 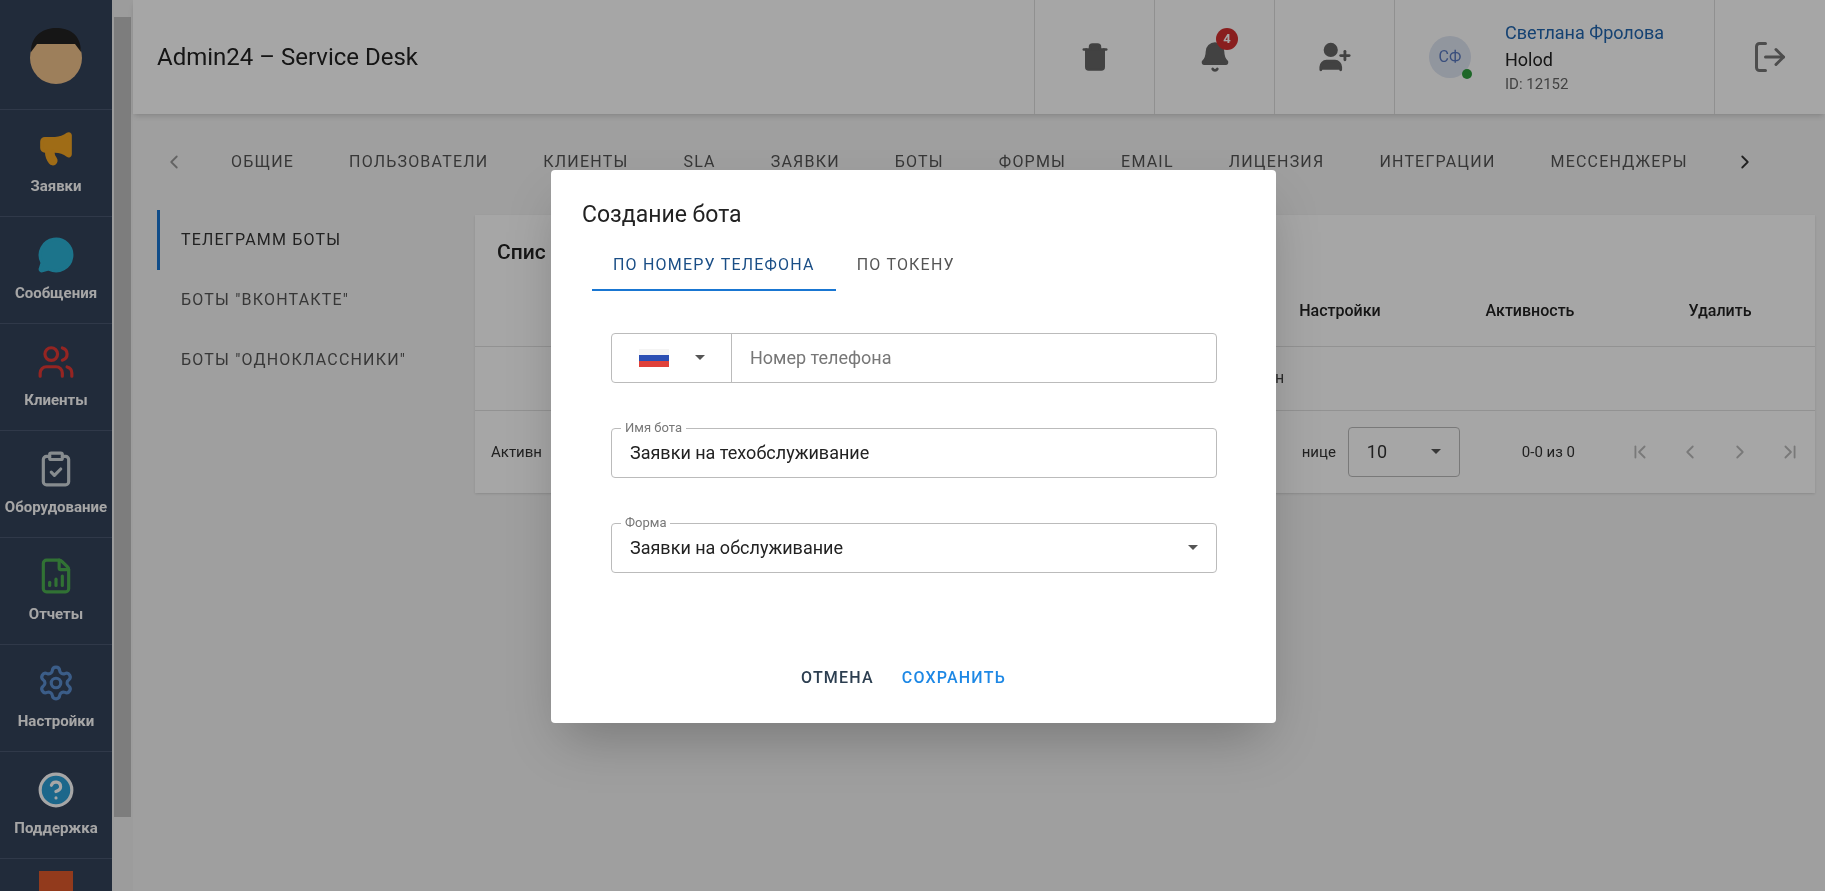 I want to click on dialog-title: Создание бота, so click(x=662, y=215).